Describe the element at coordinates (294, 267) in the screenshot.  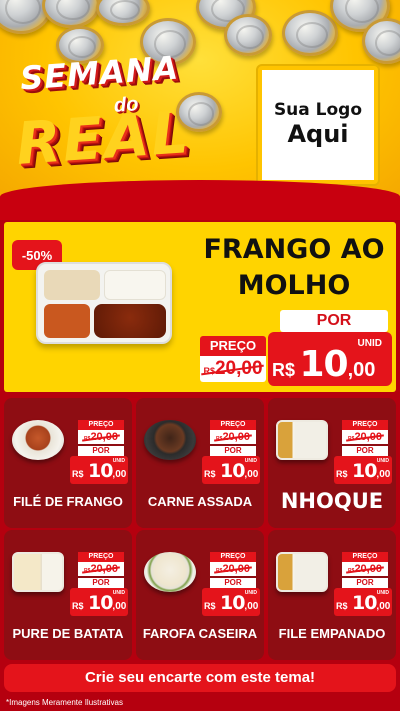
I see `featured-product-name: FRANGO AO MOLHO` at that location.